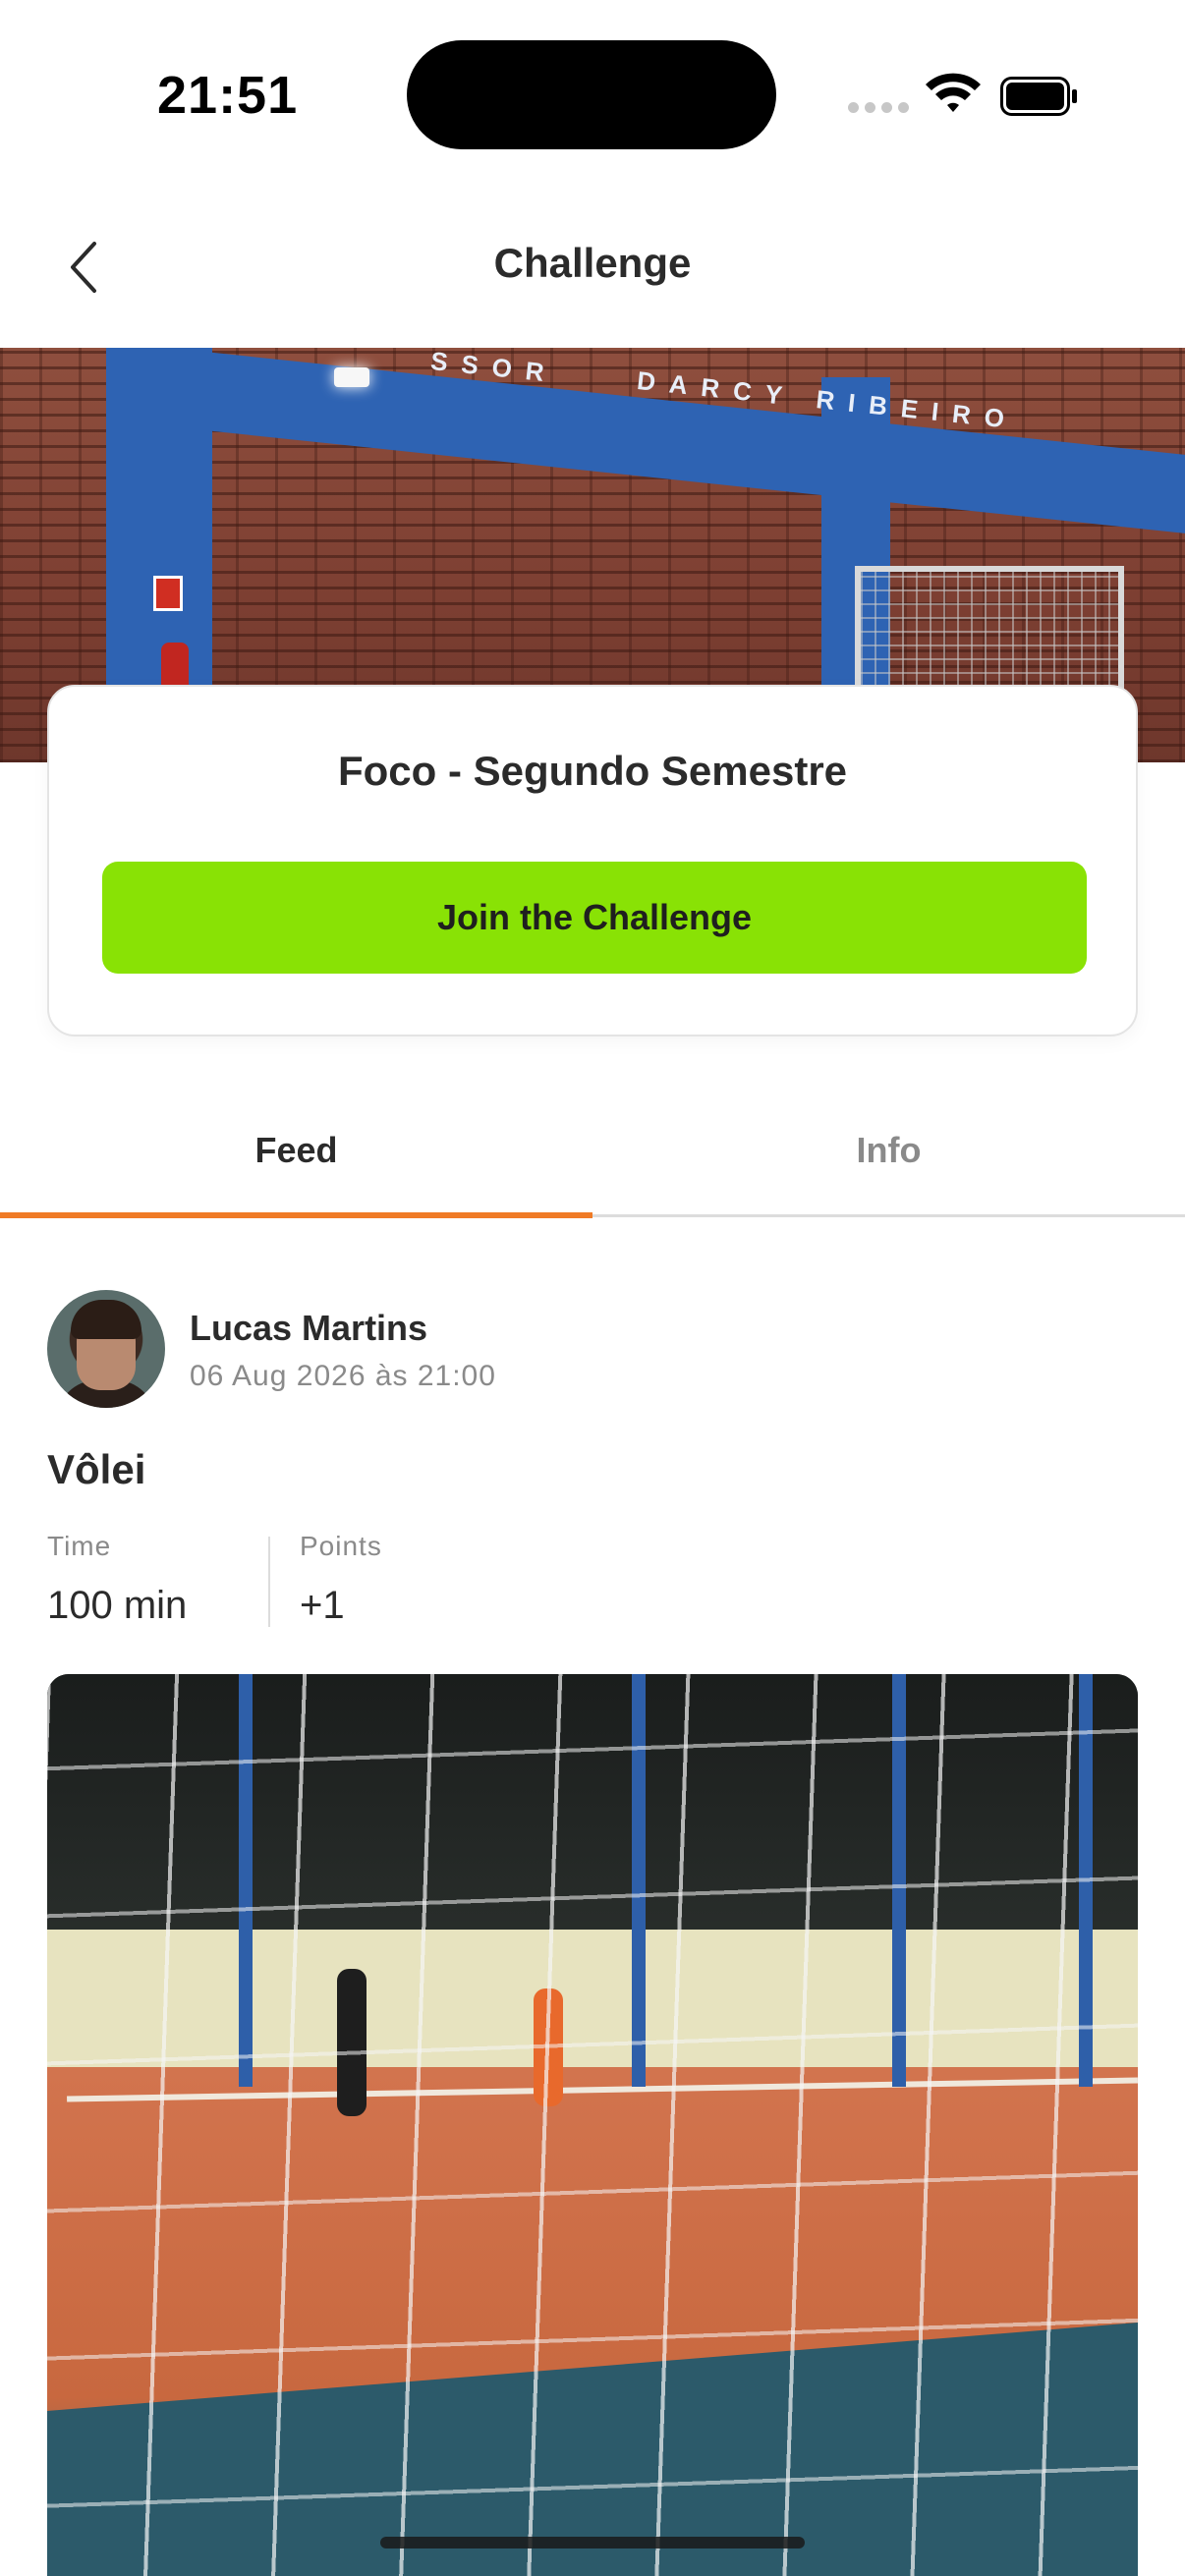  I want to click on dynamic-island, so click(592, 94).